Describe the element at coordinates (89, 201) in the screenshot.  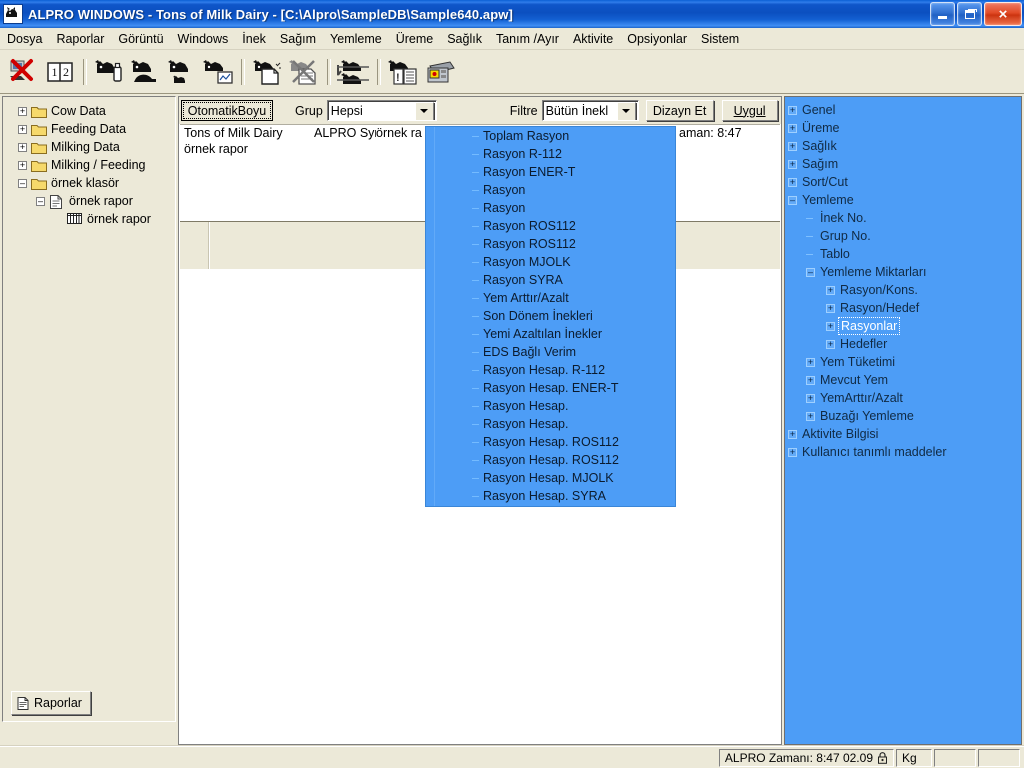
I see `tree-node-ornek-rapor: – örnek rapor` at that location.